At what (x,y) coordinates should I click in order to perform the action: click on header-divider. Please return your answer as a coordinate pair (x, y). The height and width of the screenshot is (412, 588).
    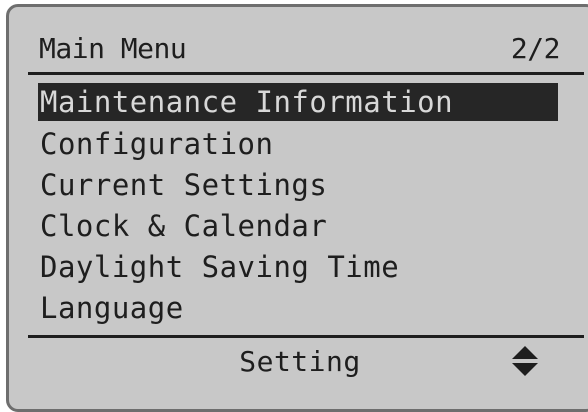
    Looking at the image, I should click on (306, 73).